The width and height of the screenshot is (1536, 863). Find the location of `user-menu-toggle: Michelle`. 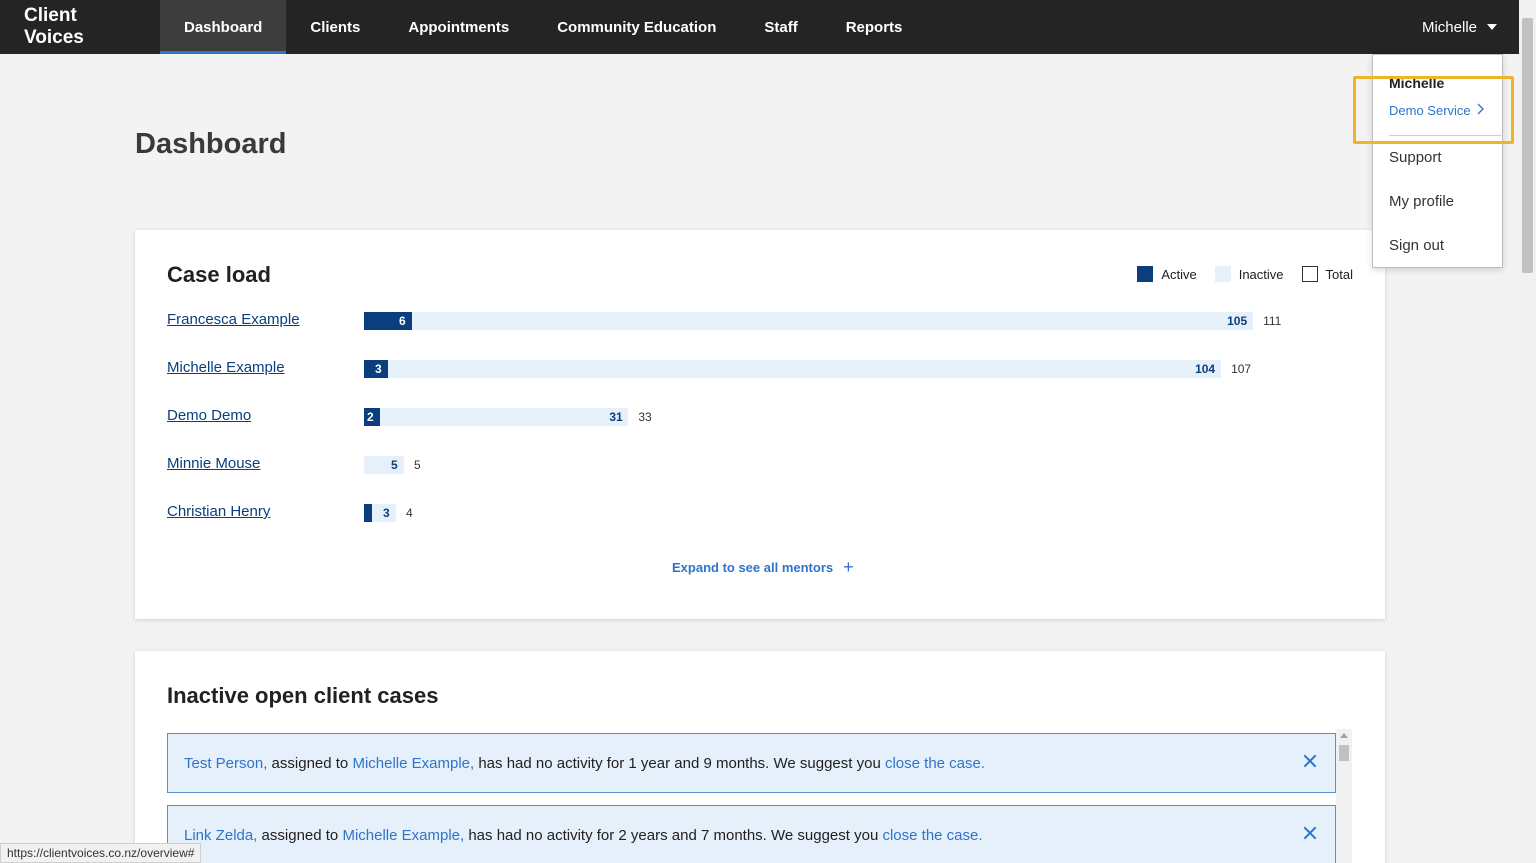

user-menu-toggle: Michelle is located at coordinates (1459, 27).